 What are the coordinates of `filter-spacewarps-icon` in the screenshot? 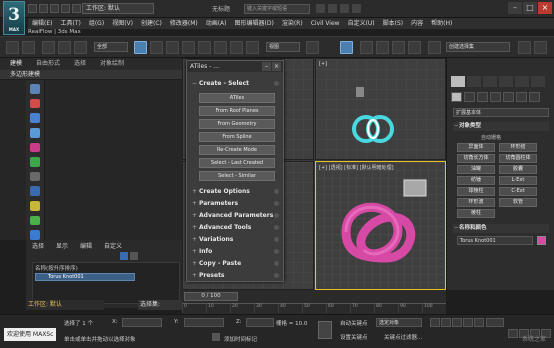 It's located at (35, 162).